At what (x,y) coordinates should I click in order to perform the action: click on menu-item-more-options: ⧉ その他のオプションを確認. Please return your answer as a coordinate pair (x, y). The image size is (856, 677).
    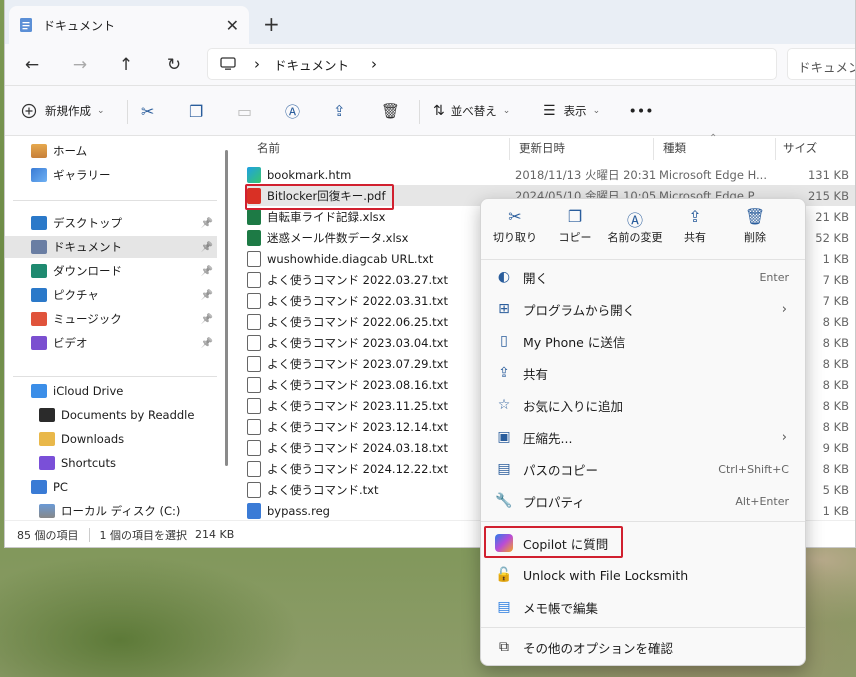
    Looking at the image, I should click on (643, 647).